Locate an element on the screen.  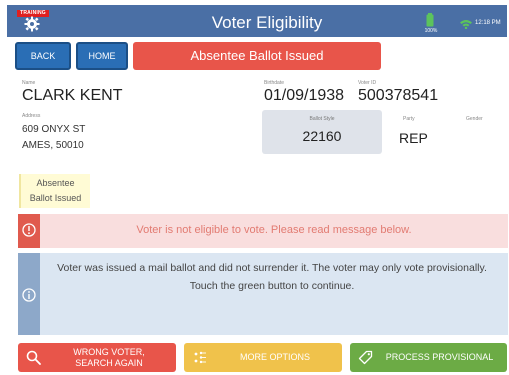
birthdate-value: 01/09/1938 is located at coordinates (304, 95).